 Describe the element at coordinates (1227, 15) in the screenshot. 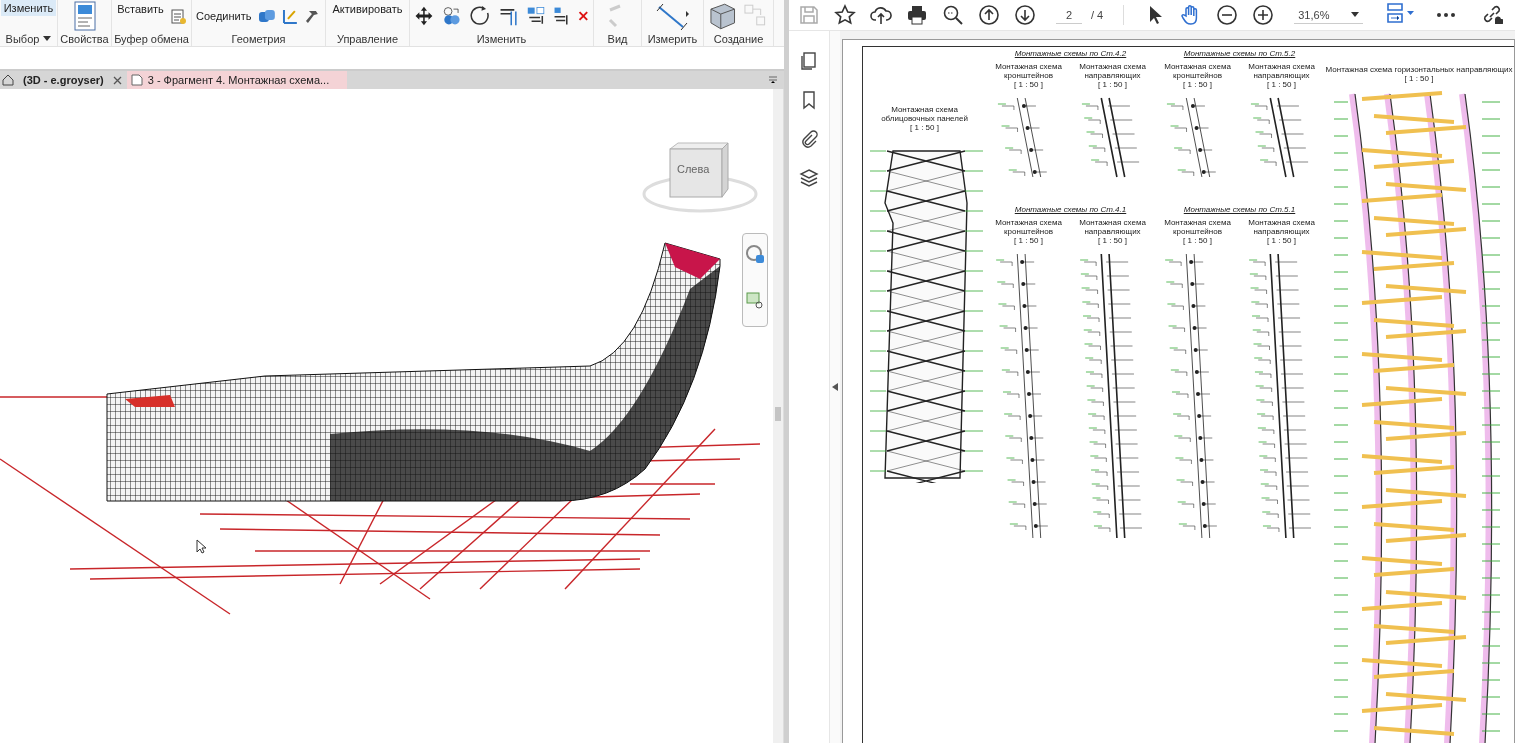

I see `zoom-out-icon` at that location.